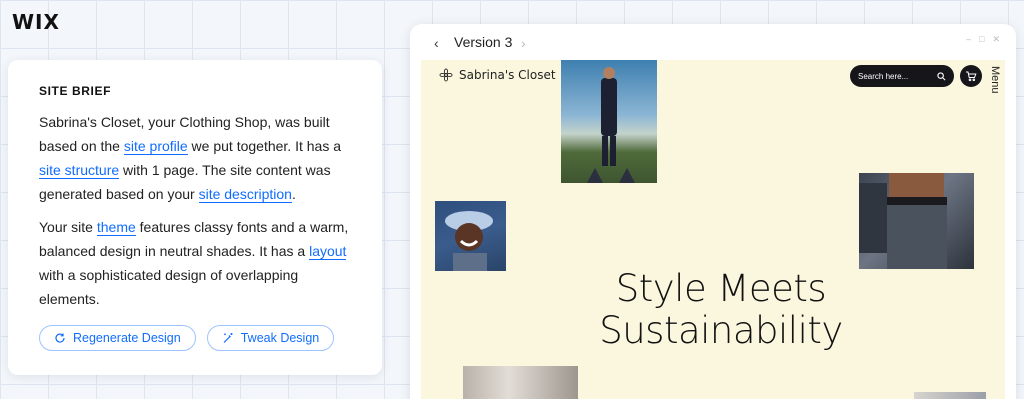  Describe the element at coordinates (968, 39) in the screenshot. I see `minimize-icon: –` at that location.